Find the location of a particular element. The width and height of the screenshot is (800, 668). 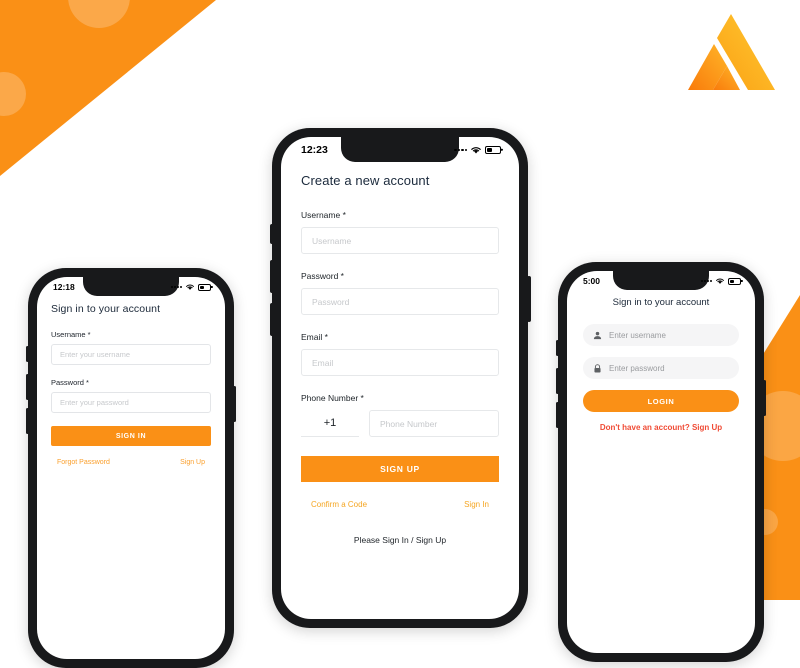

email-input-placeholder: Email is located at coordinates (323, 362).